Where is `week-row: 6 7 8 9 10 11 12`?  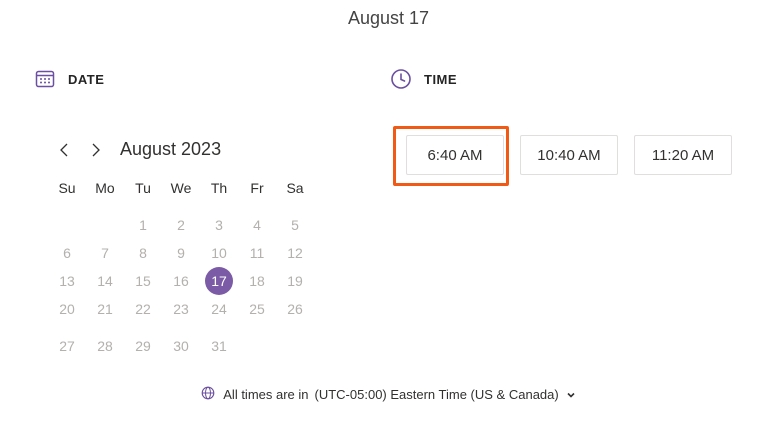
week-row: 6 7 8 9 10 11 12 is located at coordinates (181, 253).